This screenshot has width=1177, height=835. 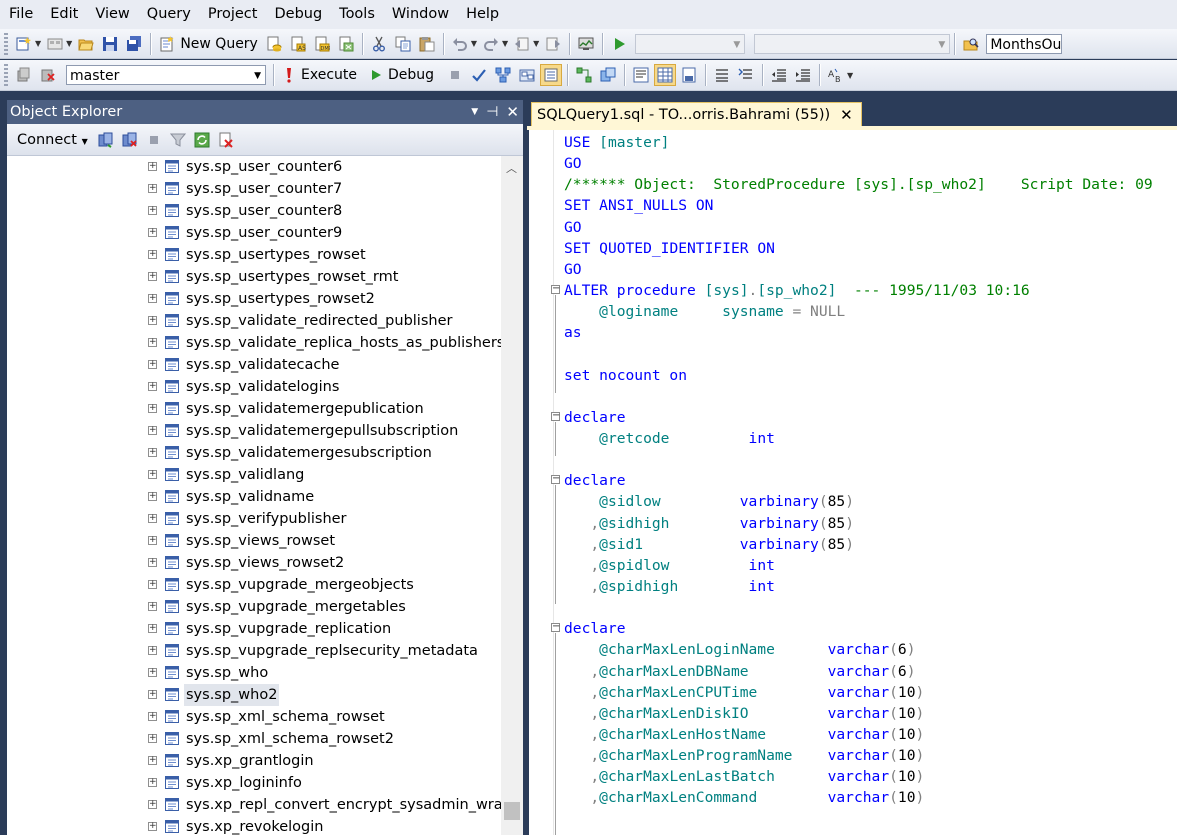 I want to click on oe-disconnect-button, so click(x=130, y=140).